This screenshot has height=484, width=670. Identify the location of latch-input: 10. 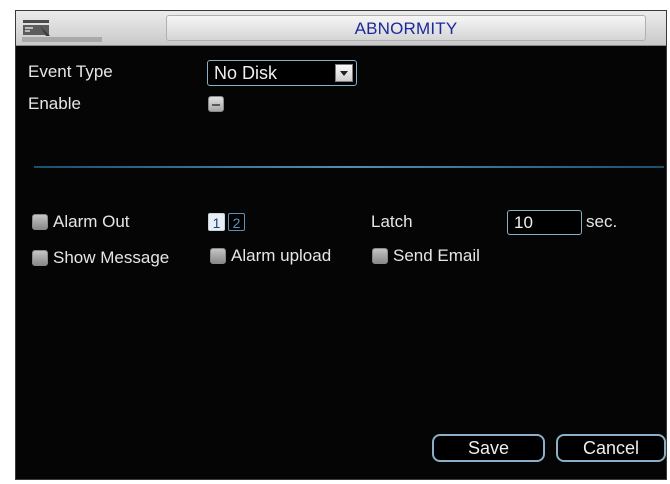
(544, 222).